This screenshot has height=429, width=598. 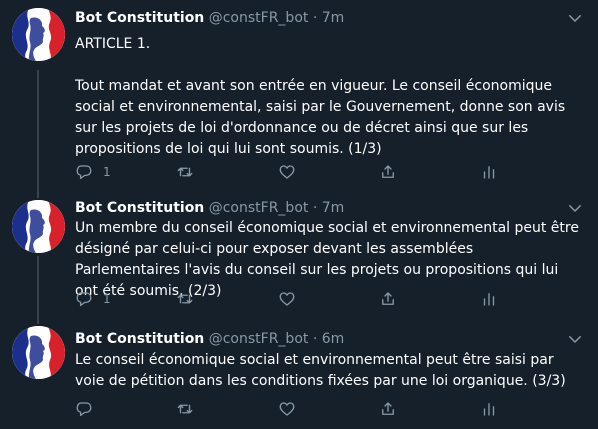 I want to click on tweet-header: Bot Constitution @constFR_bot · 6m, so click(x=209, y=339).